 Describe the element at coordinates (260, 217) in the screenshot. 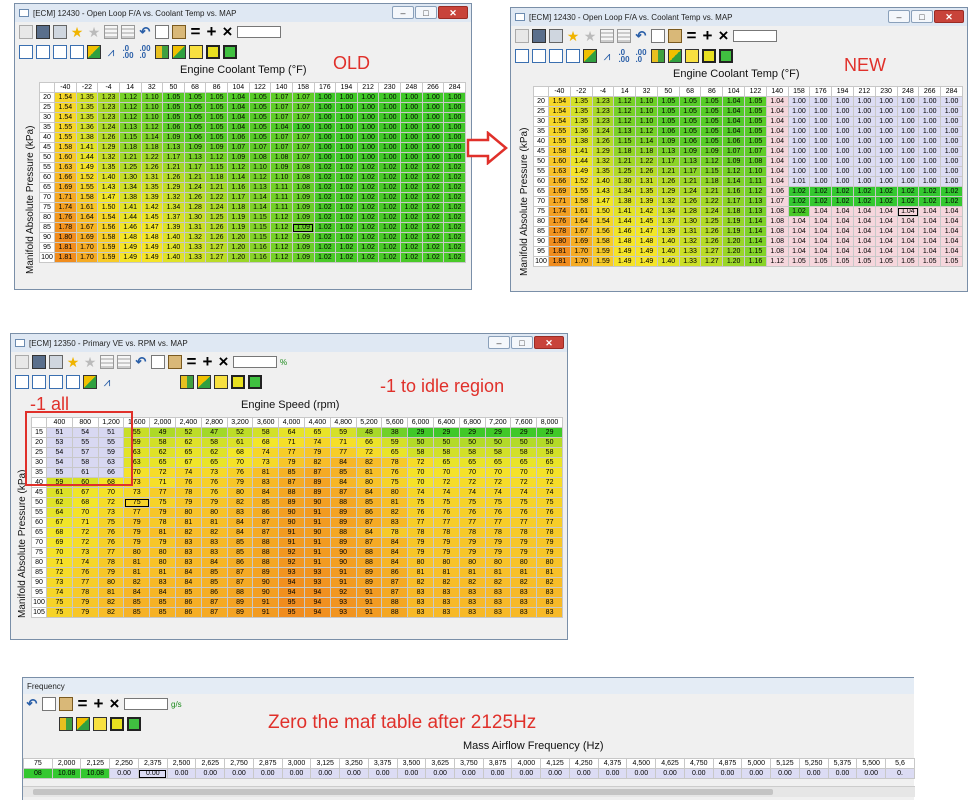

I see `table-cell: 1.15` at that location.